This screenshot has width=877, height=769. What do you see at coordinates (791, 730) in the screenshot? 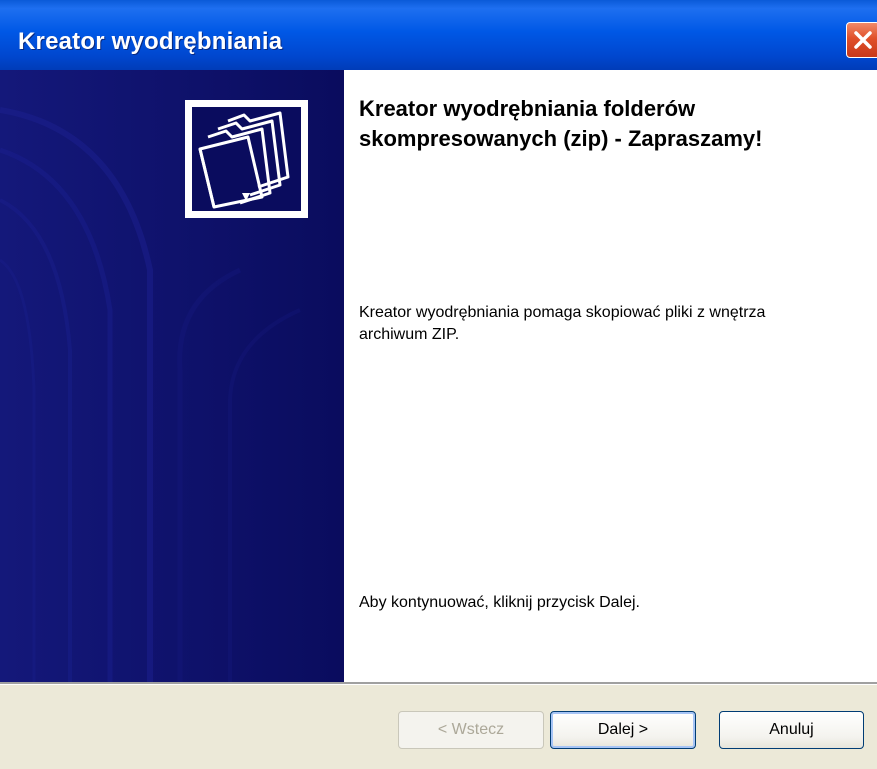
I see `cancel-button: Anuluj` at bounding box center [791, 730].